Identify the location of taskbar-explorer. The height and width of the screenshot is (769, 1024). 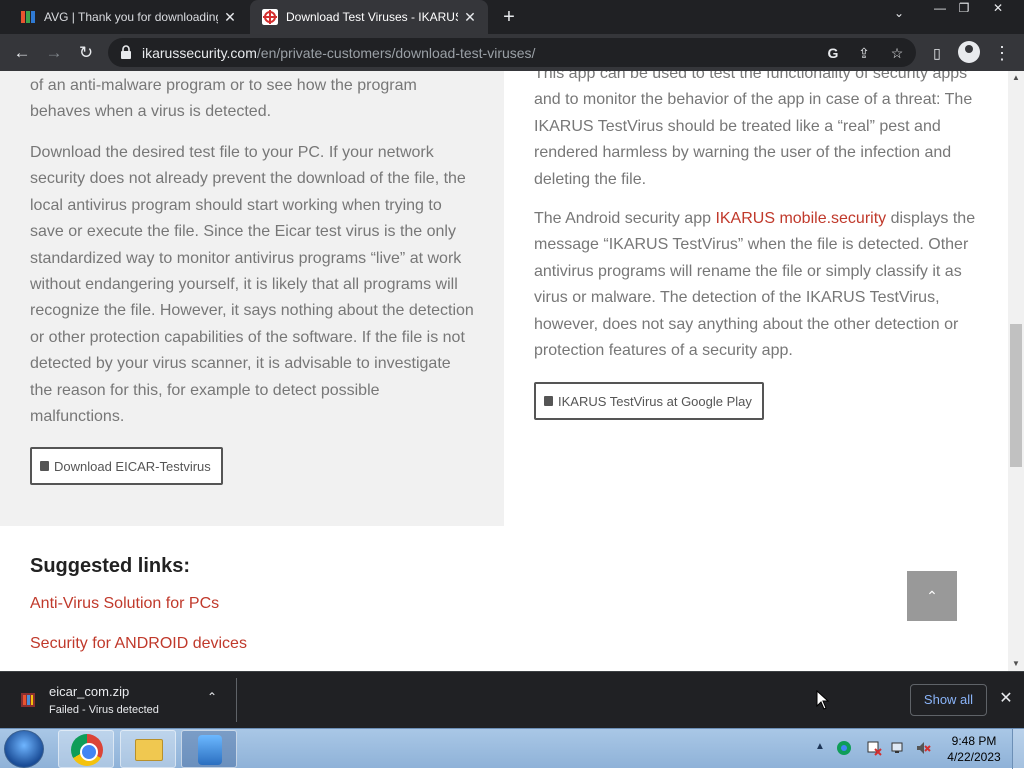
(148, 749).